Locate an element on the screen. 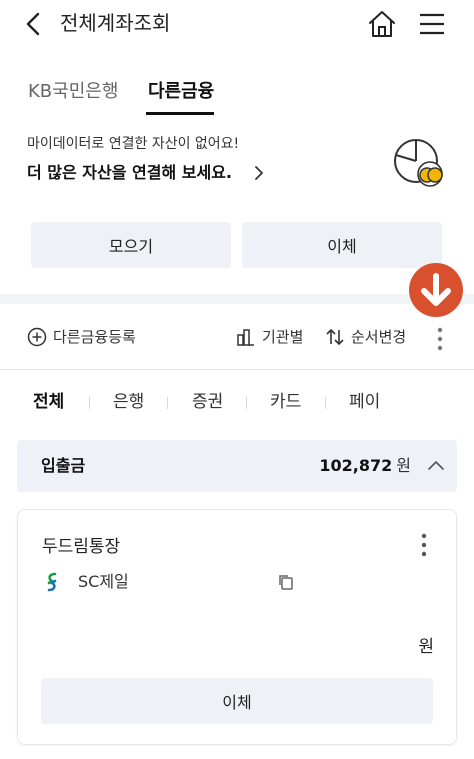  chevron-right-icon is located at coordinates (259, 173).